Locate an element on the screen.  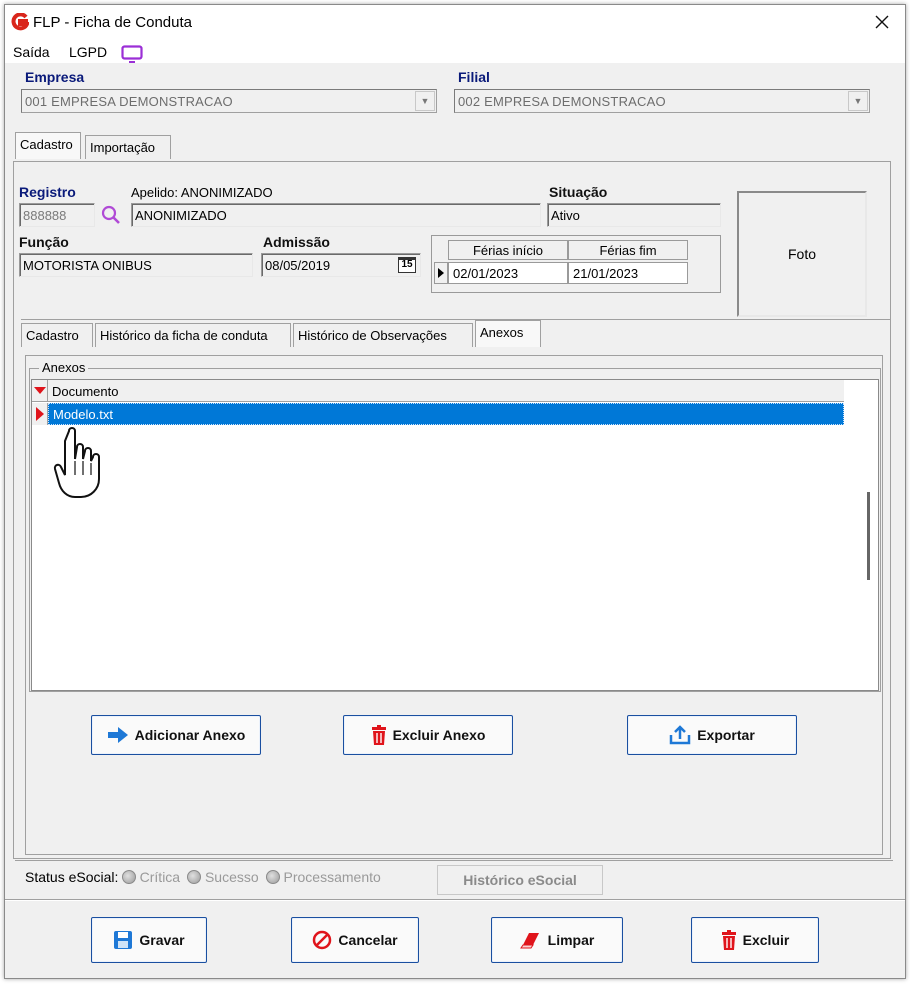
menu-saida: Saída is located at coordinates (31, 52).